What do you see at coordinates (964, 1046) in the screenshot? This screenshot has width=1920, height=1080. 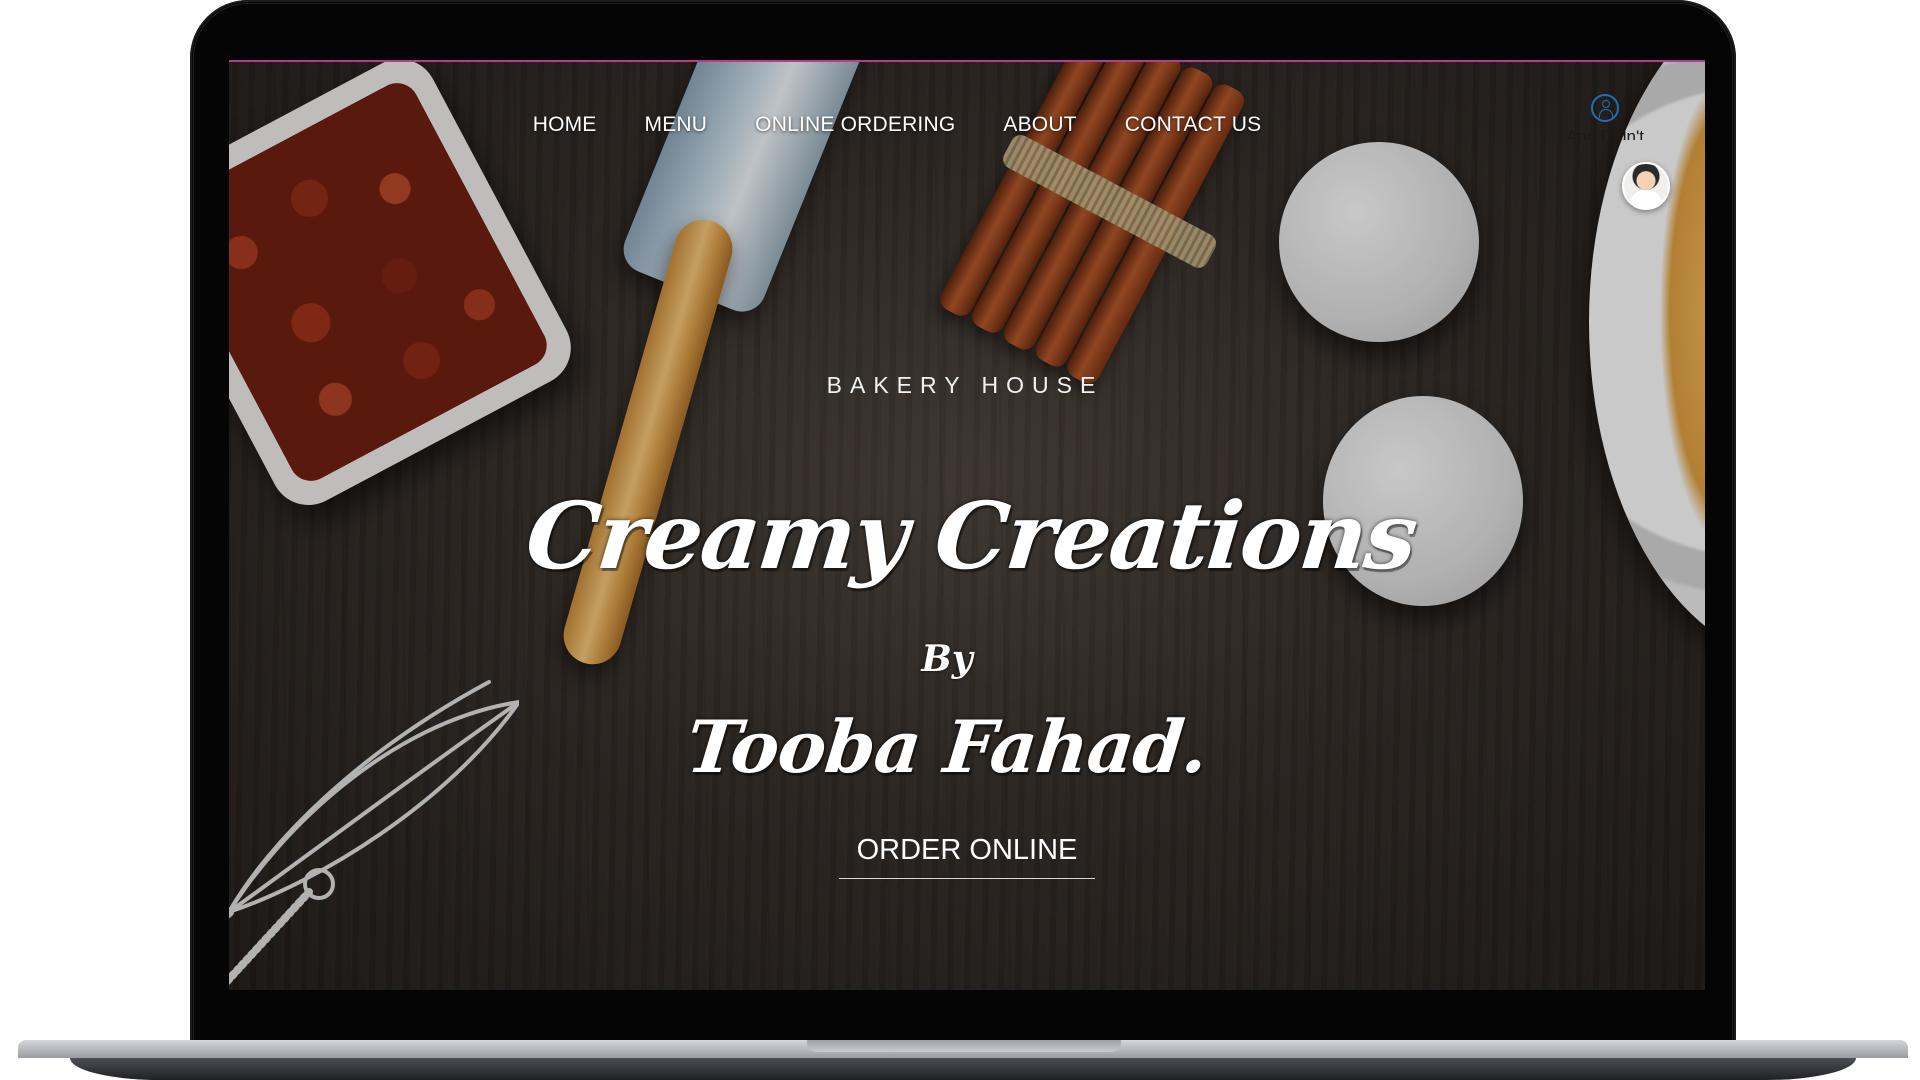 I see `laptop-notch` at bounding box center [964, 1046].